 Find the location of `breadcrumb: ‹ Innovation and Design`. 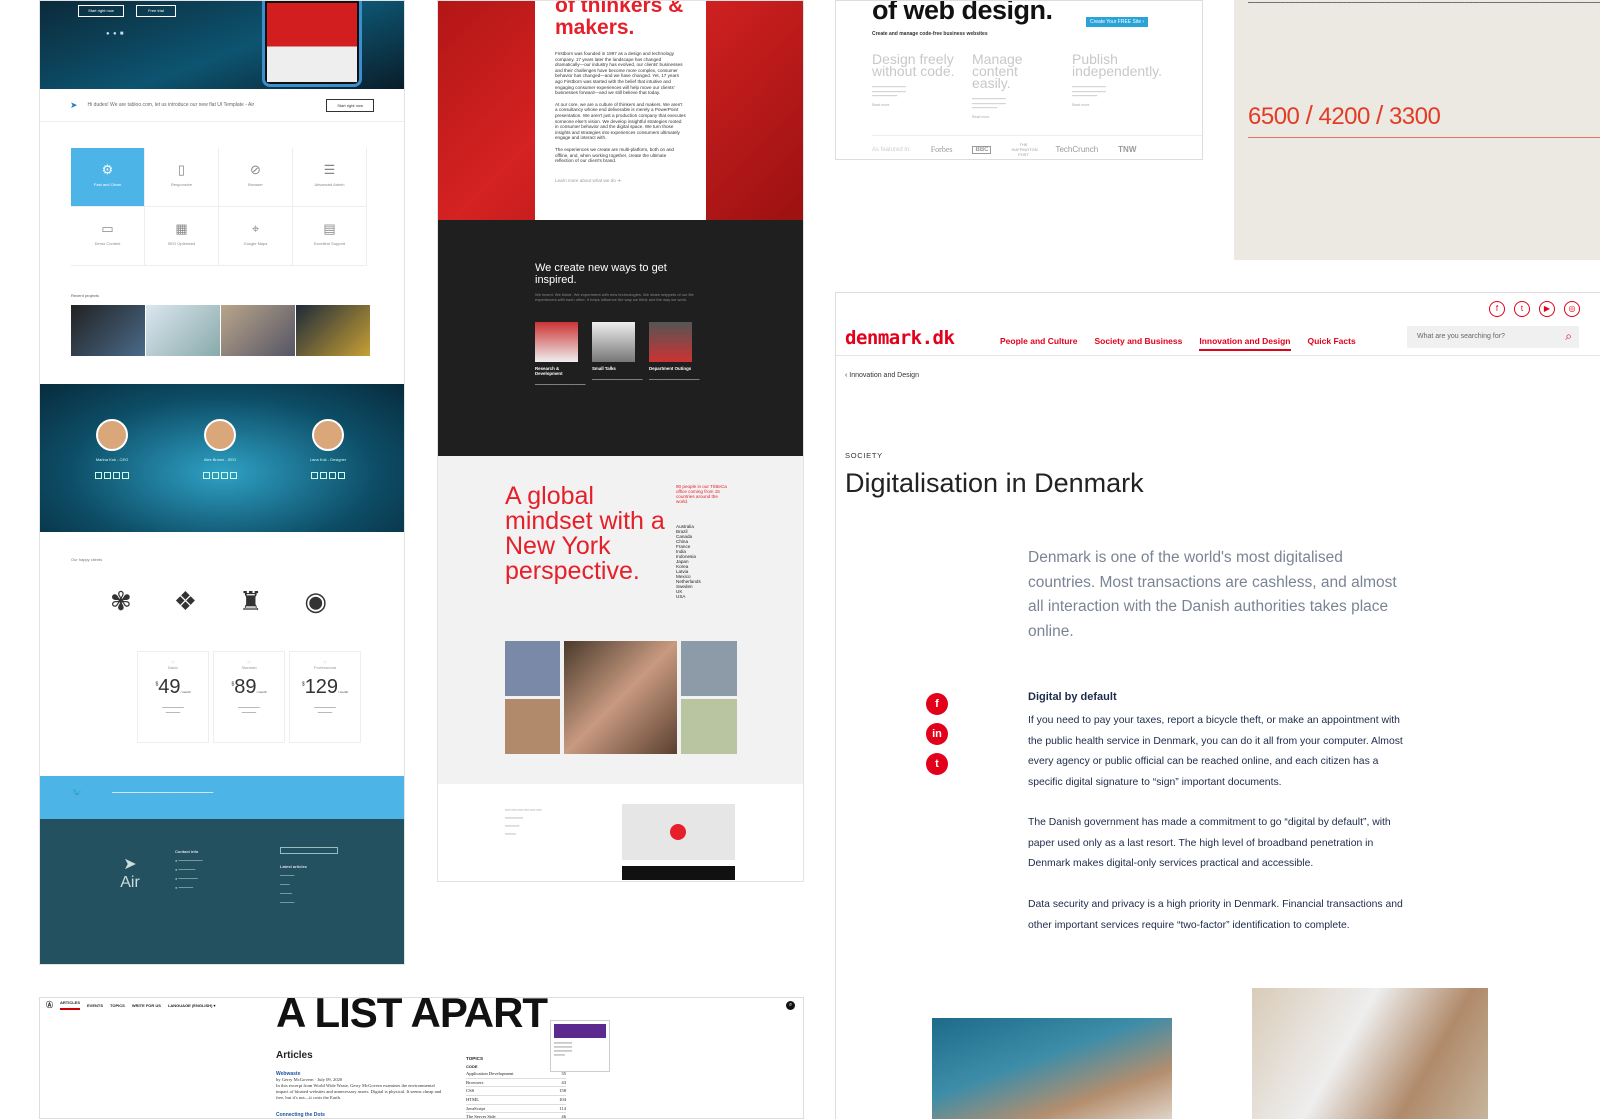

breadcrumb: ‹ Innovation and Design is located at coordinates (882, 375).